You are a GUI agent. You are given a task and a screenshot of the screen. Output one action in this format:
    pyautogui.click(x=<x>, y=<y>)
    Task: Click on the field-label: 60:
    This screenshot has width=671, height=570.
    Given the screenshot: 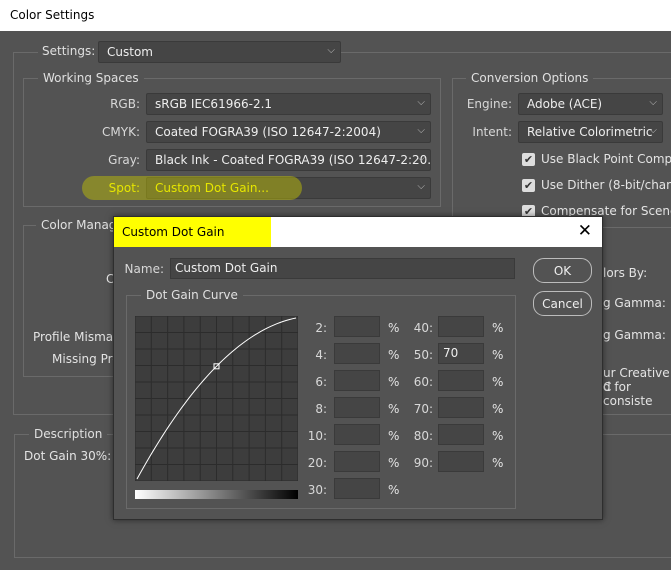 What is the action you would take?
    pyautogui.click(x=423, y=382)
    